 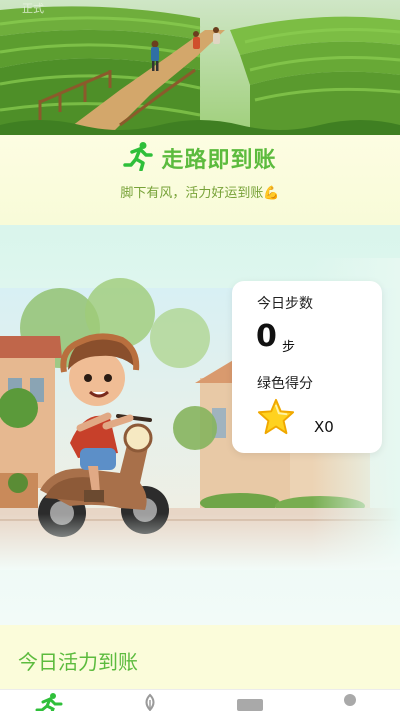 I want to click on nav-item-profile, so click(x=350, y=702).